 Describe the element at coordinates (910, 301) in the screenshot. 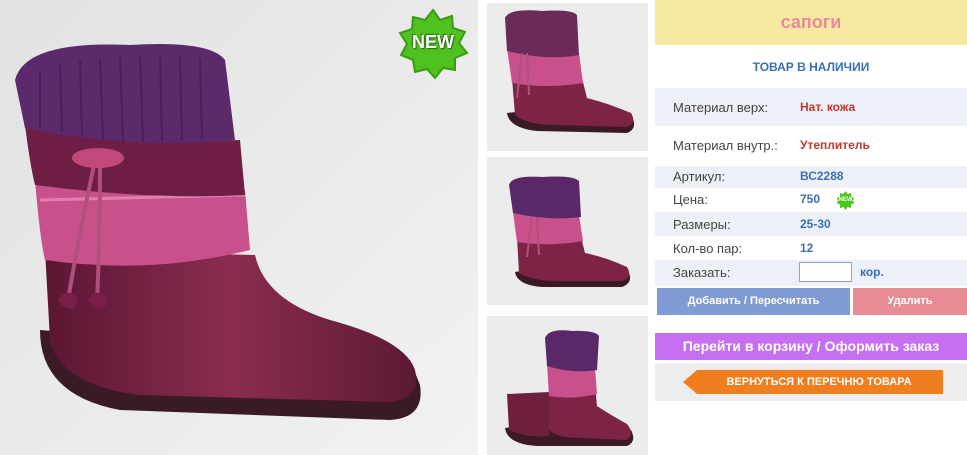

I see `delete-button: Удалить` at that location.